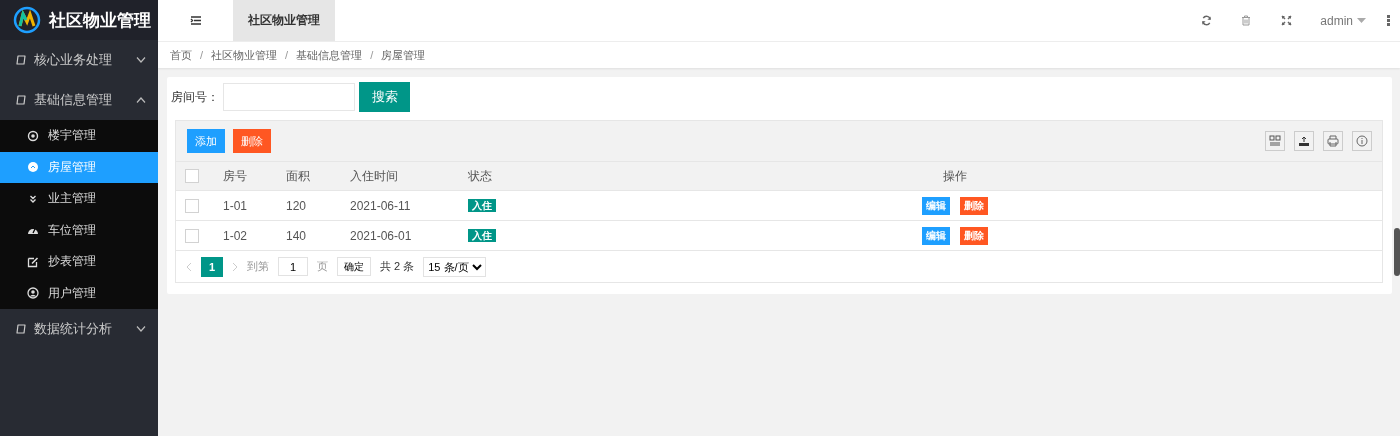 Image resolution: width=1400 pixels, height=436 pixels. What do you see at coordinates (141, 100) in the screenshot?
I see `chevron-up-icon` at bounding box center [141, 100].